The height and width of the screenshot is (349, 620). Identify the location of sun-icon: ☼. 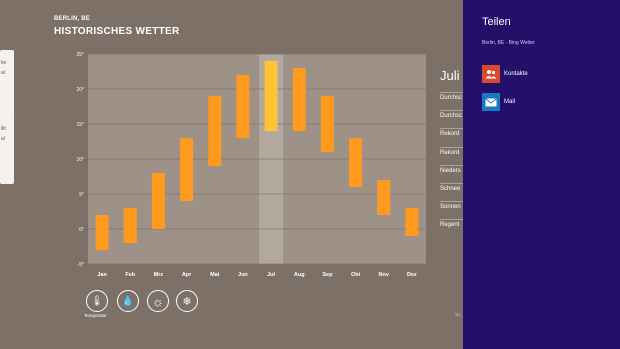
(158, 301).